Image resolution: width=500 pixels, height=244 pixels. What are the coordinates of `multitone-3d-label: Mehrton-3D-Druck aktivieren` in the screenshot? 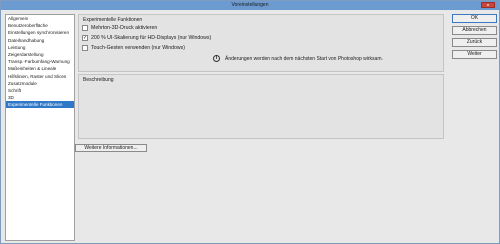 It's located at (124, 28).